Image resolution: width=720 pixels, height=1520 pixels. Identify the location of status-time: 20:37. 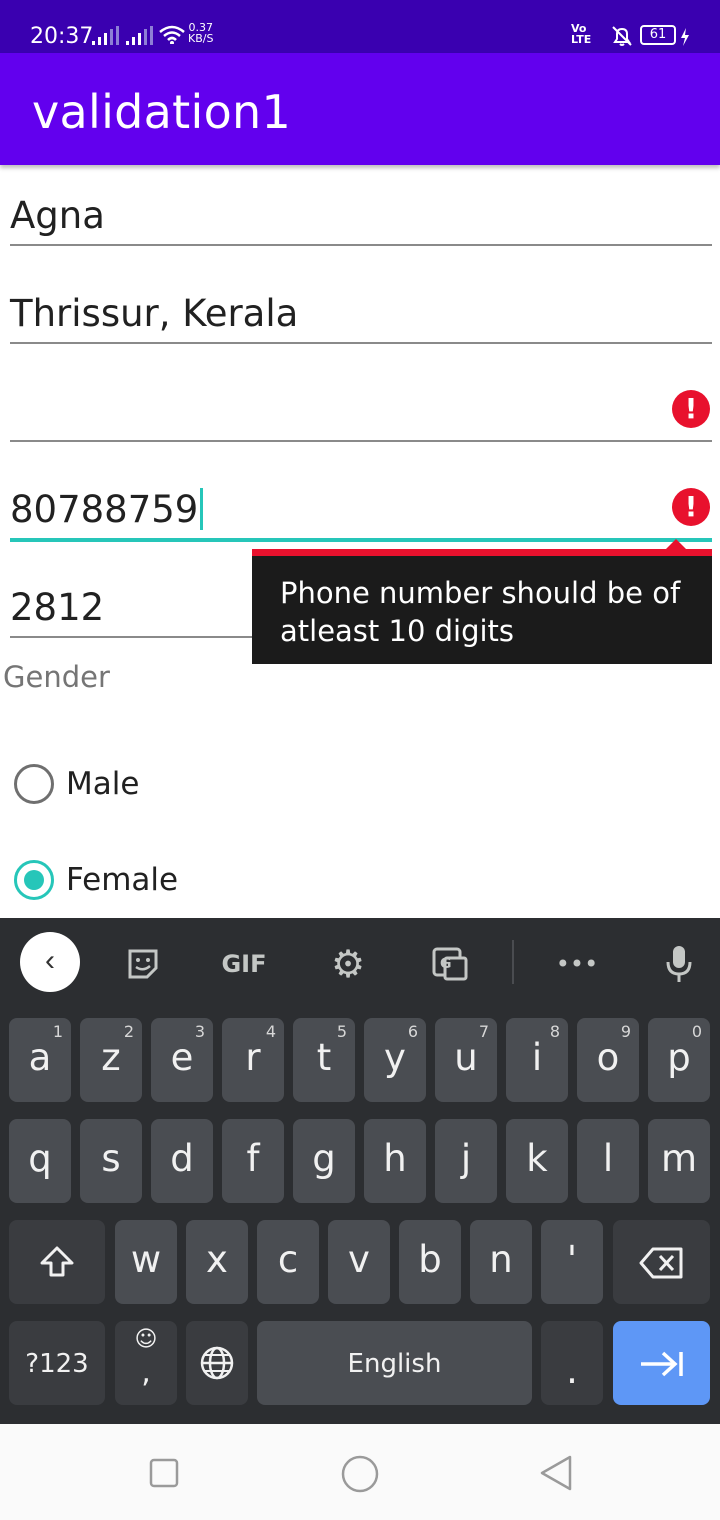
(62, 36).